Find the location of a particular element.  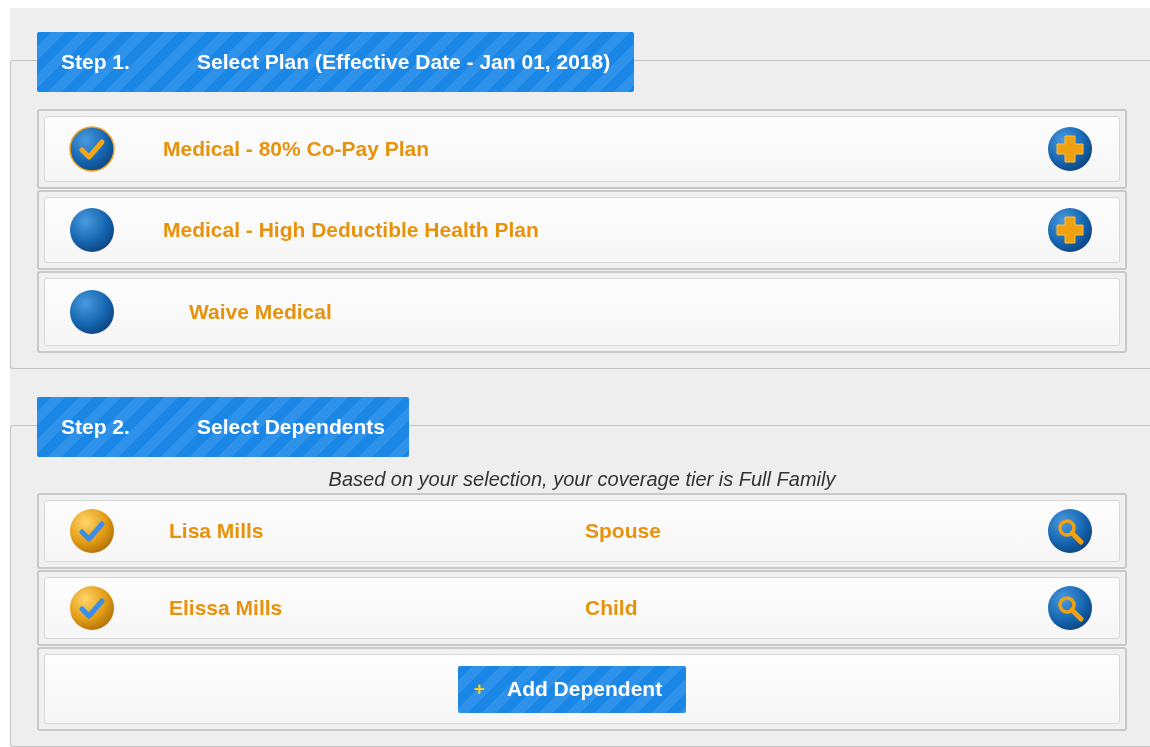

plan-label: Medical - 80% Co-Pay Plan is located at coordinates (296, 149).